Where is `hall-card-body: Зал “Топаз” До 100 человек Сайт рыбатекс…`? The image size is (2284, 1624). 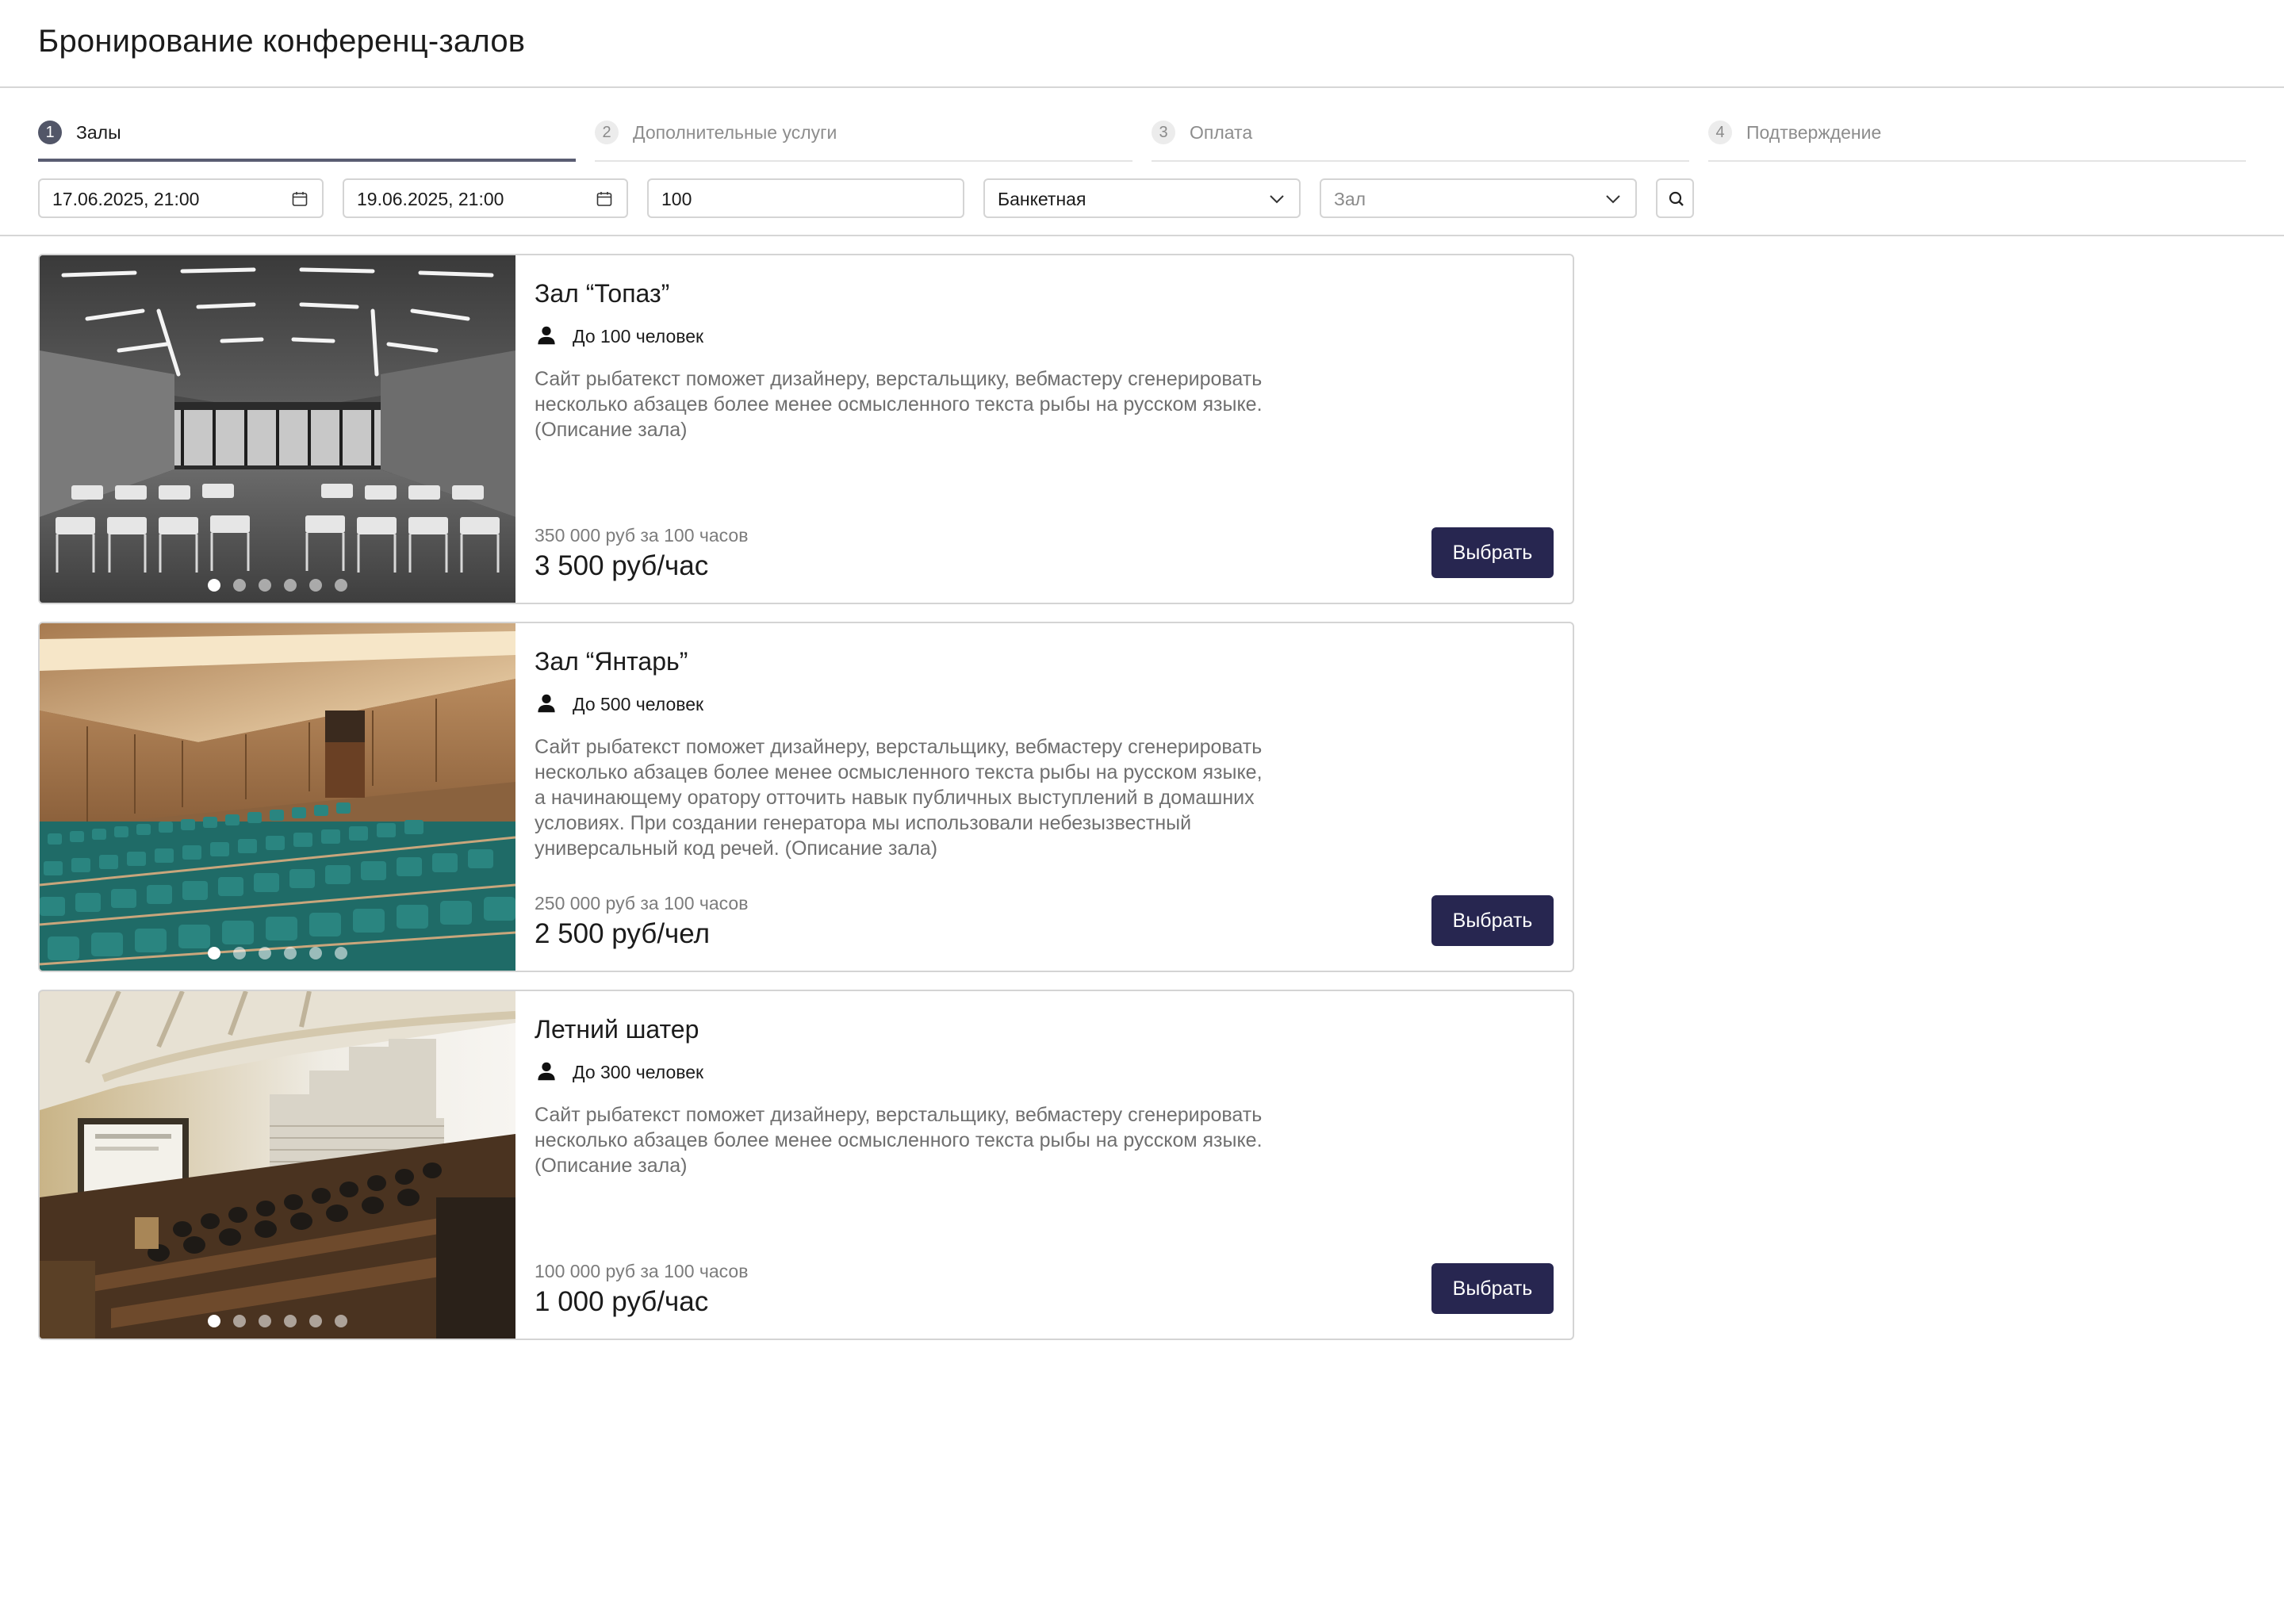 hall-card-body: Зал “Топаз” До 100 человек Сайт рыбатекс… is located at coordinates (1054, 429).